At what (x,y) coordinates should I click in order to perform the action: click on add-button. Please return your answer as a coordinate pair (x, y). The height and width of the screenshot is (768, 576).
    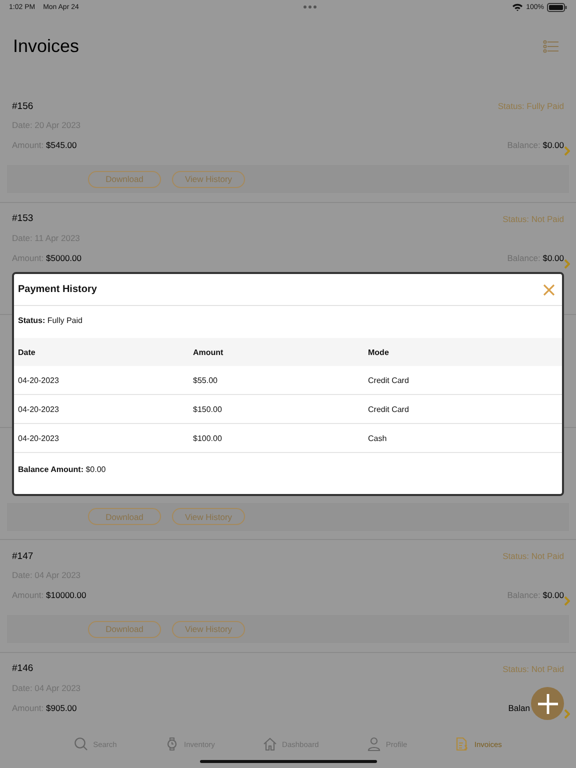
    Looking at the image, I should click on (547, 703).